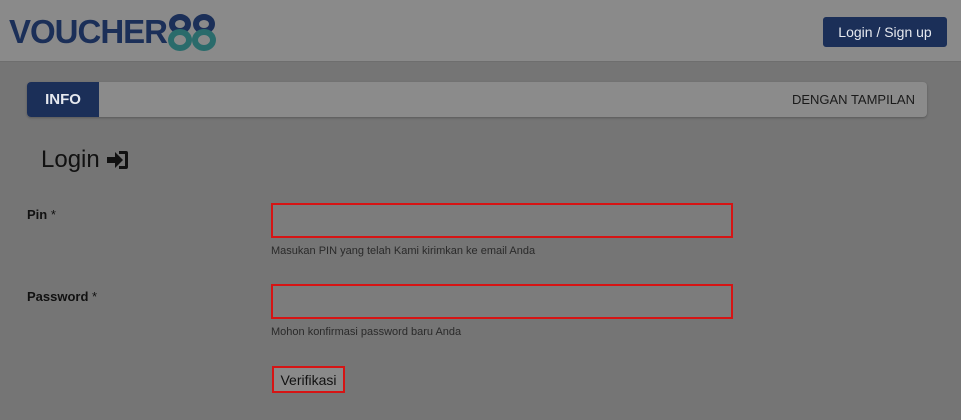 The image size is (961, 420). I want to click on pin-label: Pin *, so click(41, 214).